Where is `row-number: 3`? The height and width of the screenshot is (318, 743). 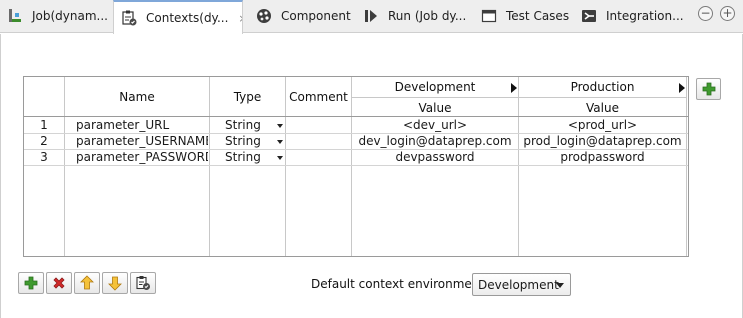
row-number: 3 is located at coordinates (44, 157).